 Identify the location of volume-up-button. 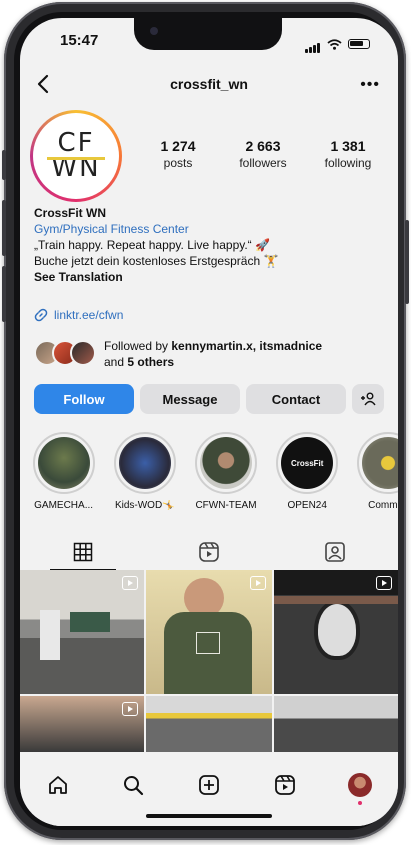
(4, 228).